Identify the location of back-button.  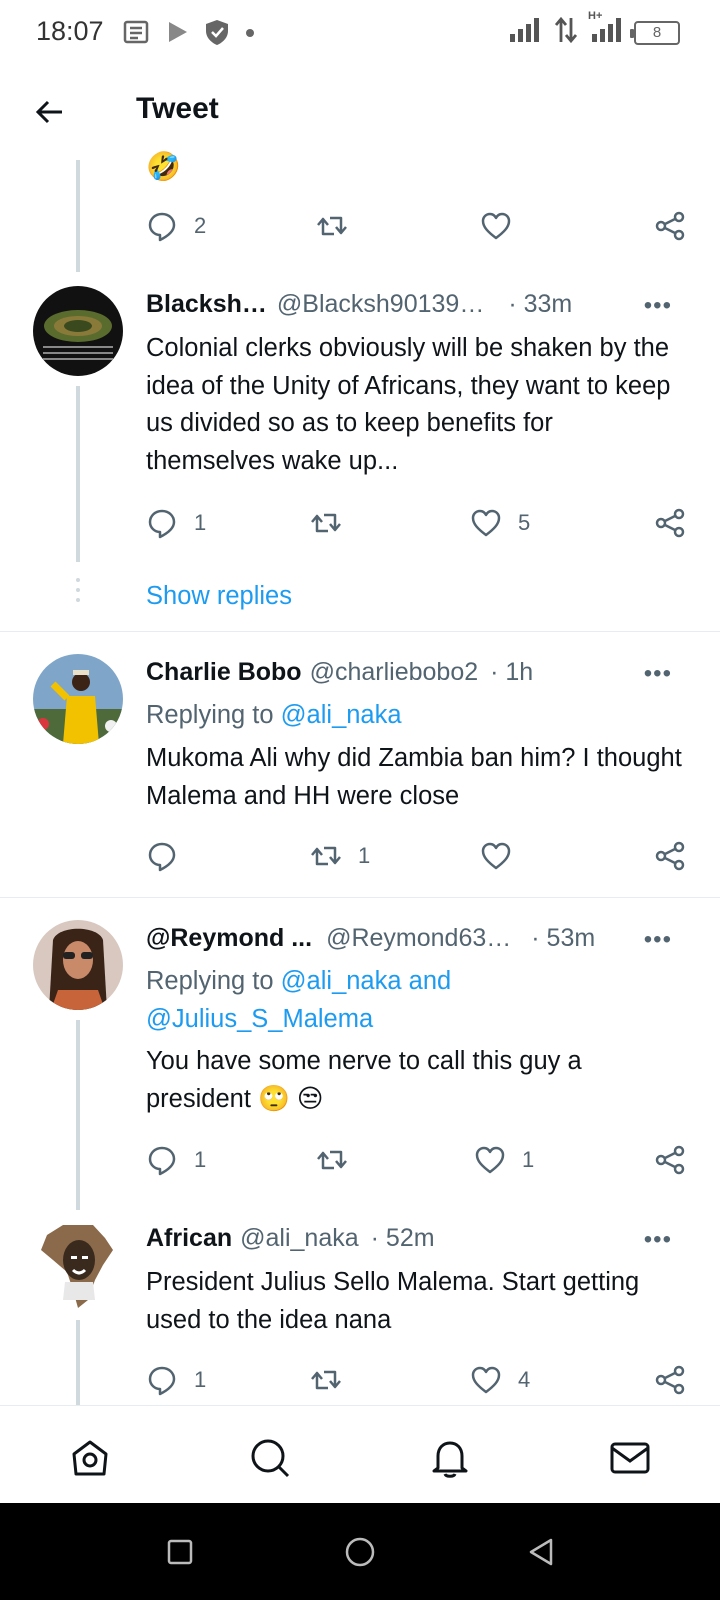
(50, 112).